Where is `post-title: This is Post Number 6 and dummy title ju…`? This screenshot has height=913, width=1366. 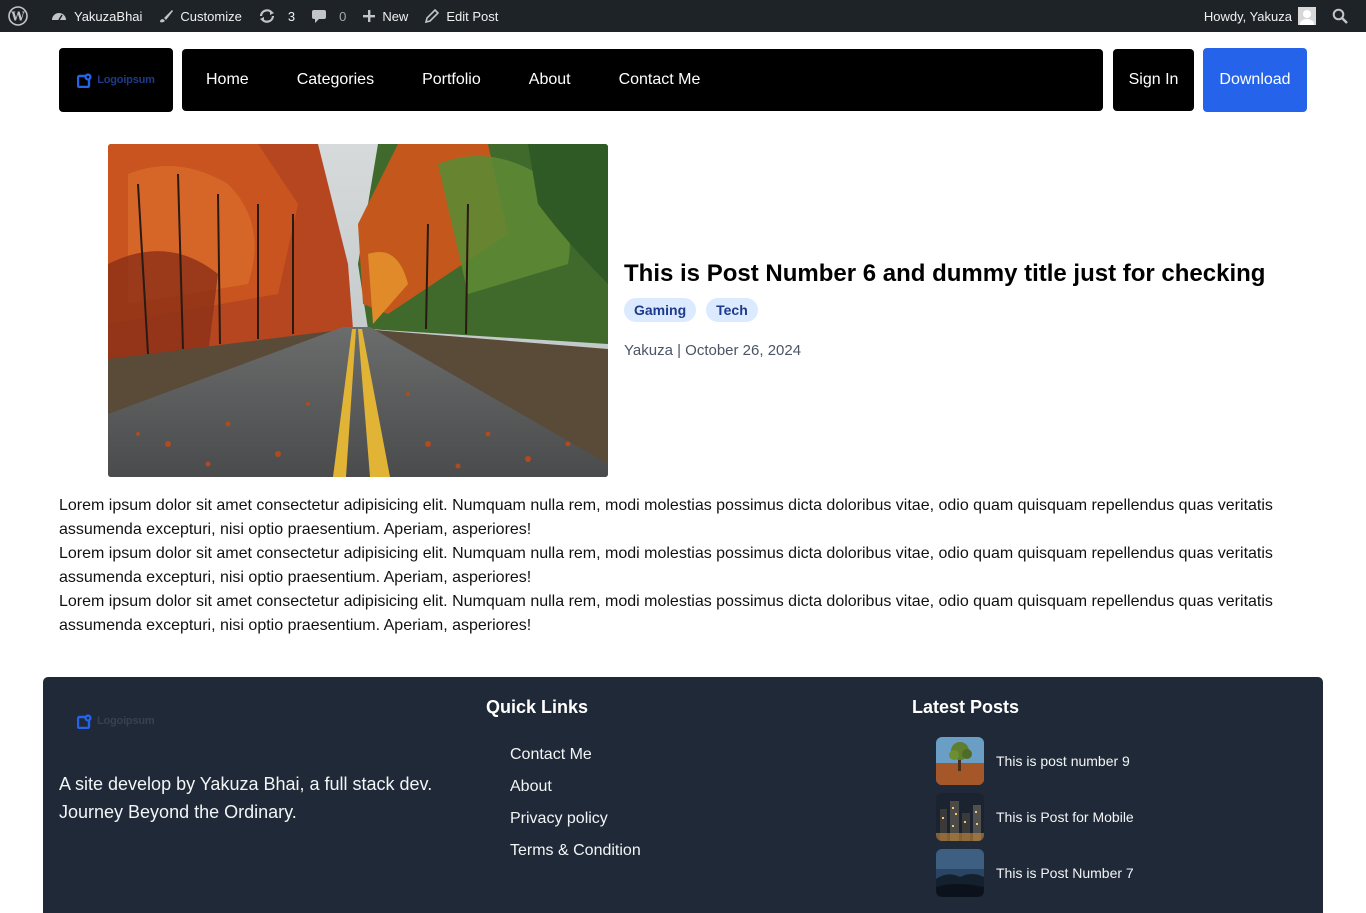 post-title: This is Post Number 6 and dummy title ju… is located at coordinates (945, 273).